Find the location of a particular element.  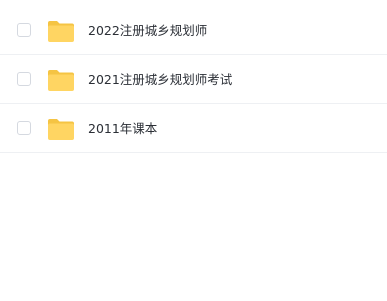

file-name: 2011年课本 is located at coordinates (122, 129).